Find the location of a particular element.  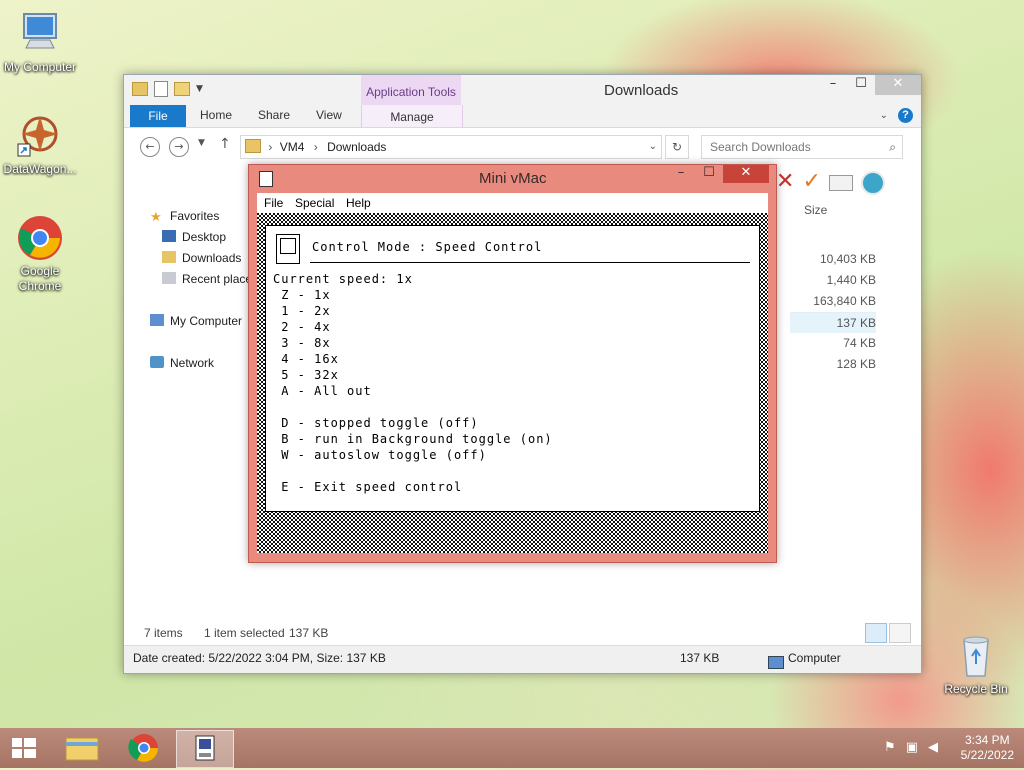

size-cell: 128 KB is located at coordinates (833, 364).